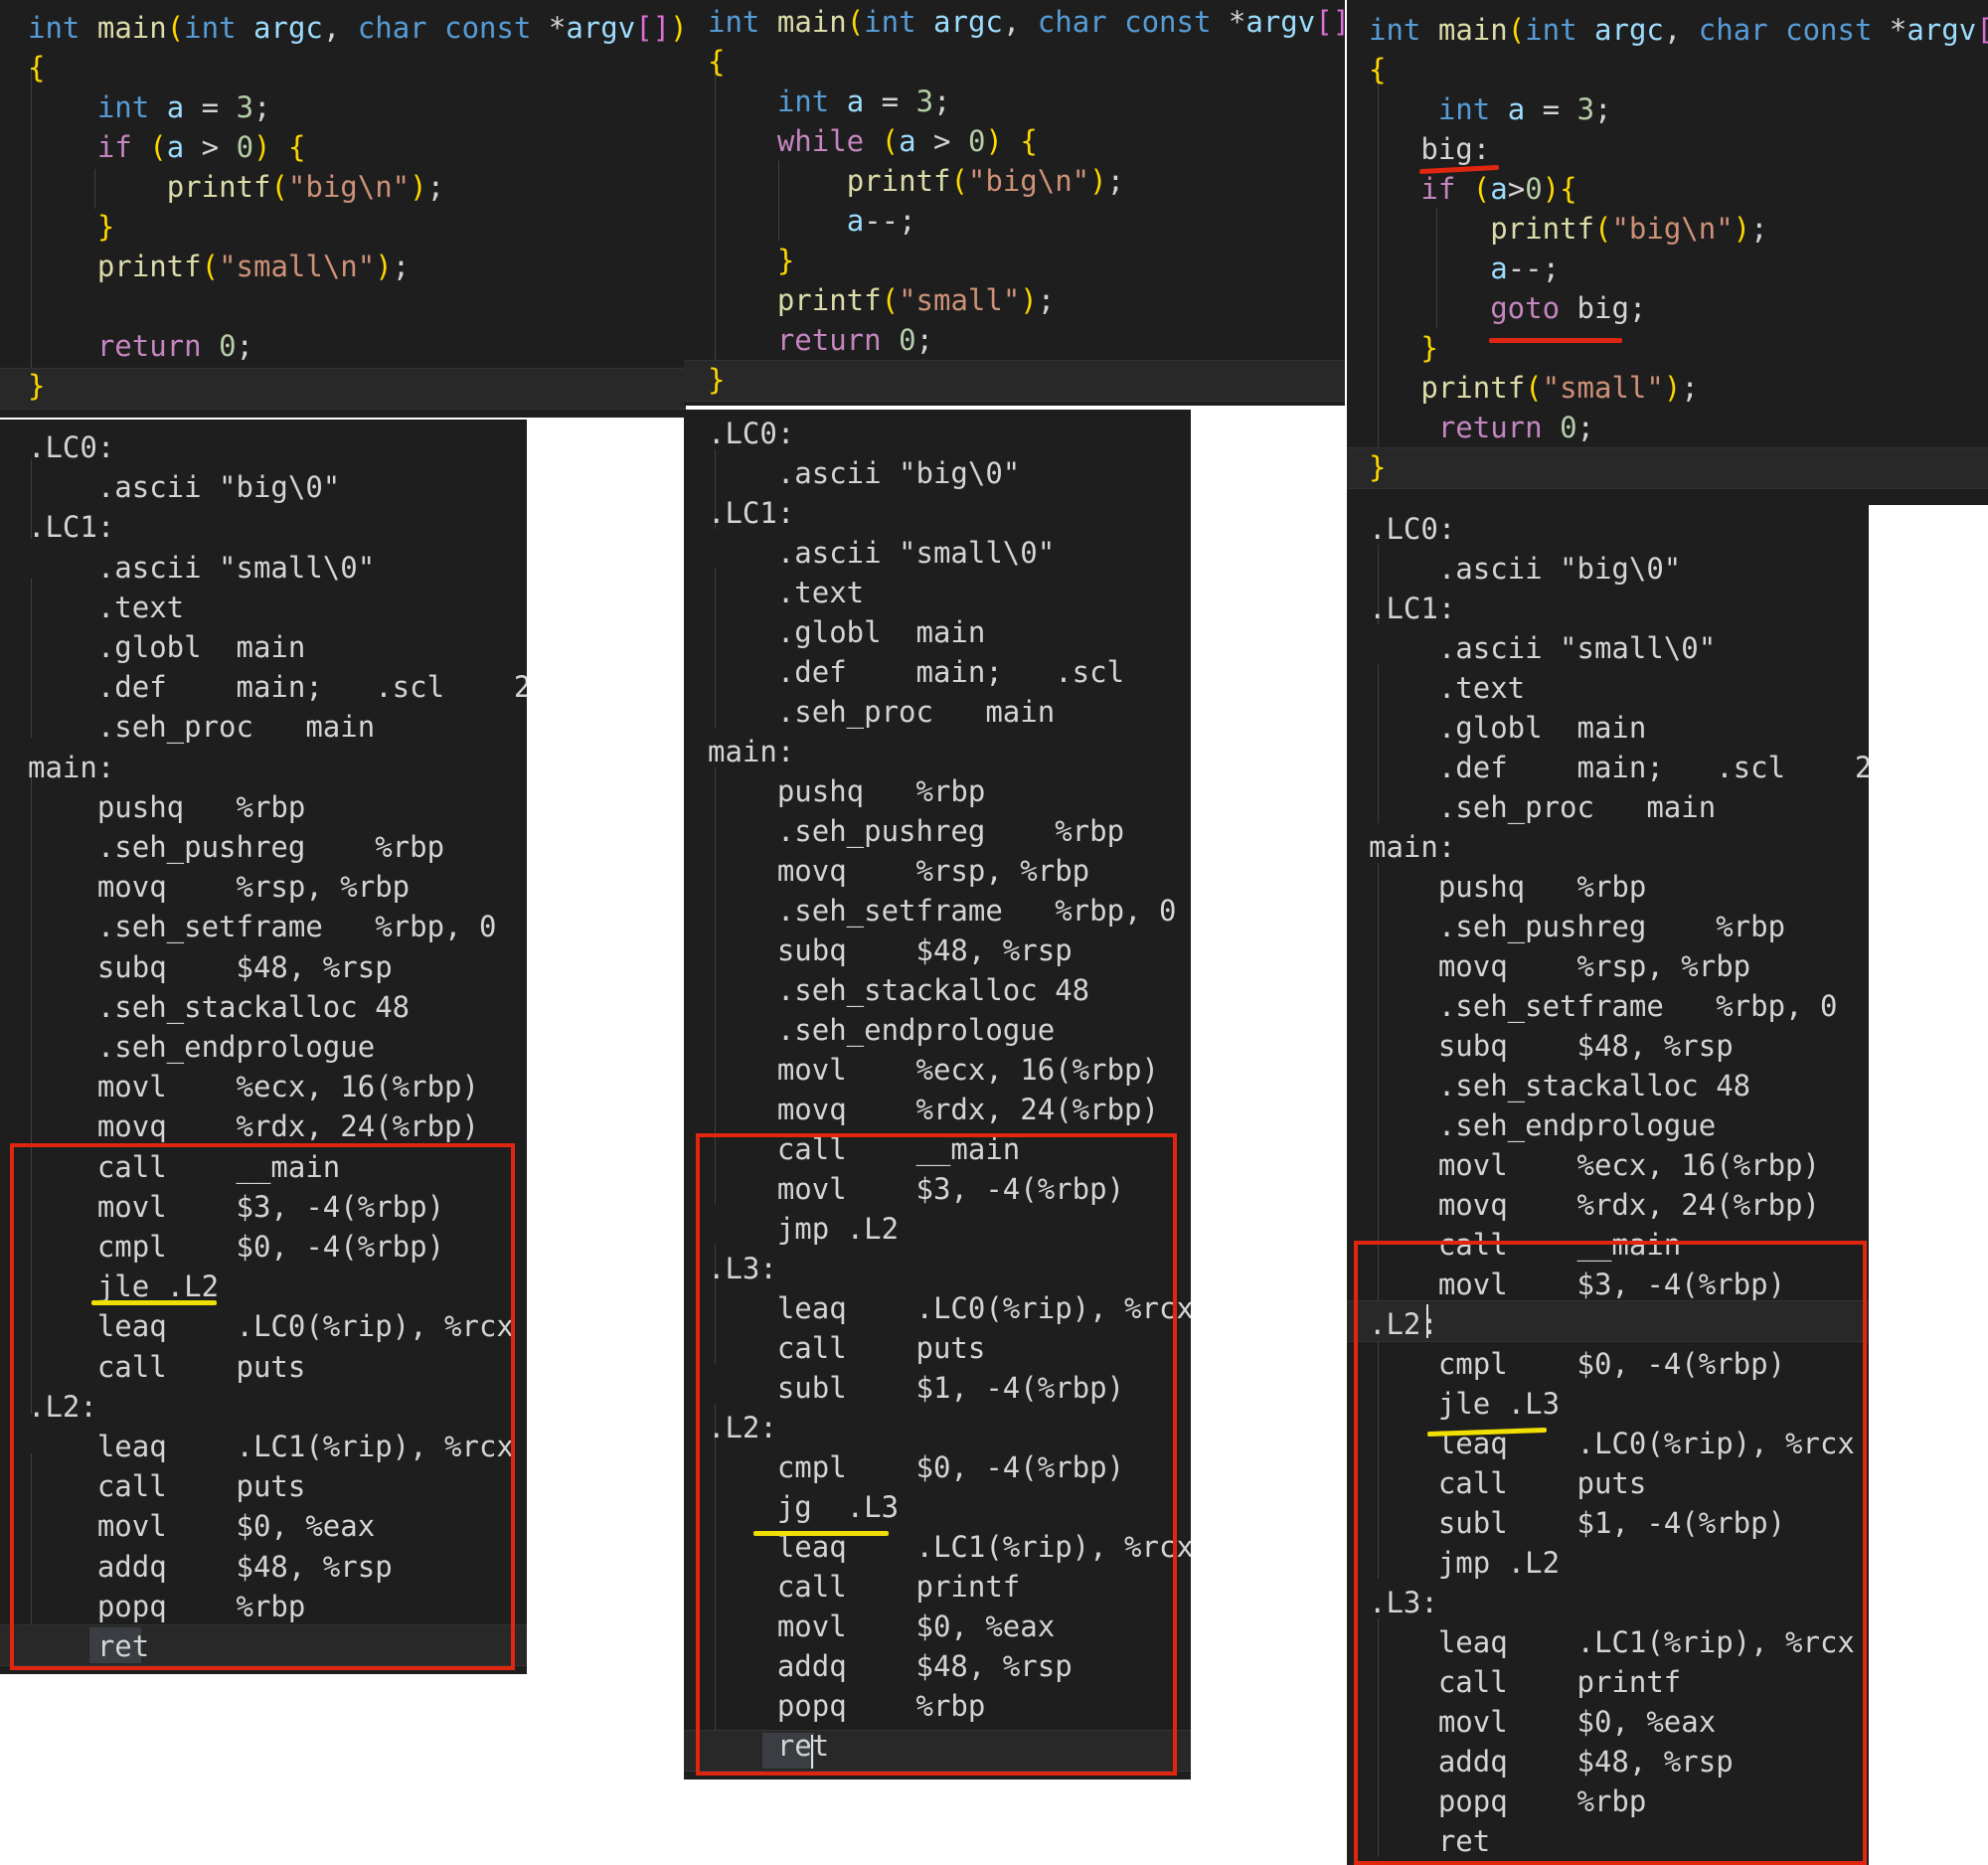 This screenshot has width=1988, height=1865. I want to click on underline-jg, so click(821, 1533).